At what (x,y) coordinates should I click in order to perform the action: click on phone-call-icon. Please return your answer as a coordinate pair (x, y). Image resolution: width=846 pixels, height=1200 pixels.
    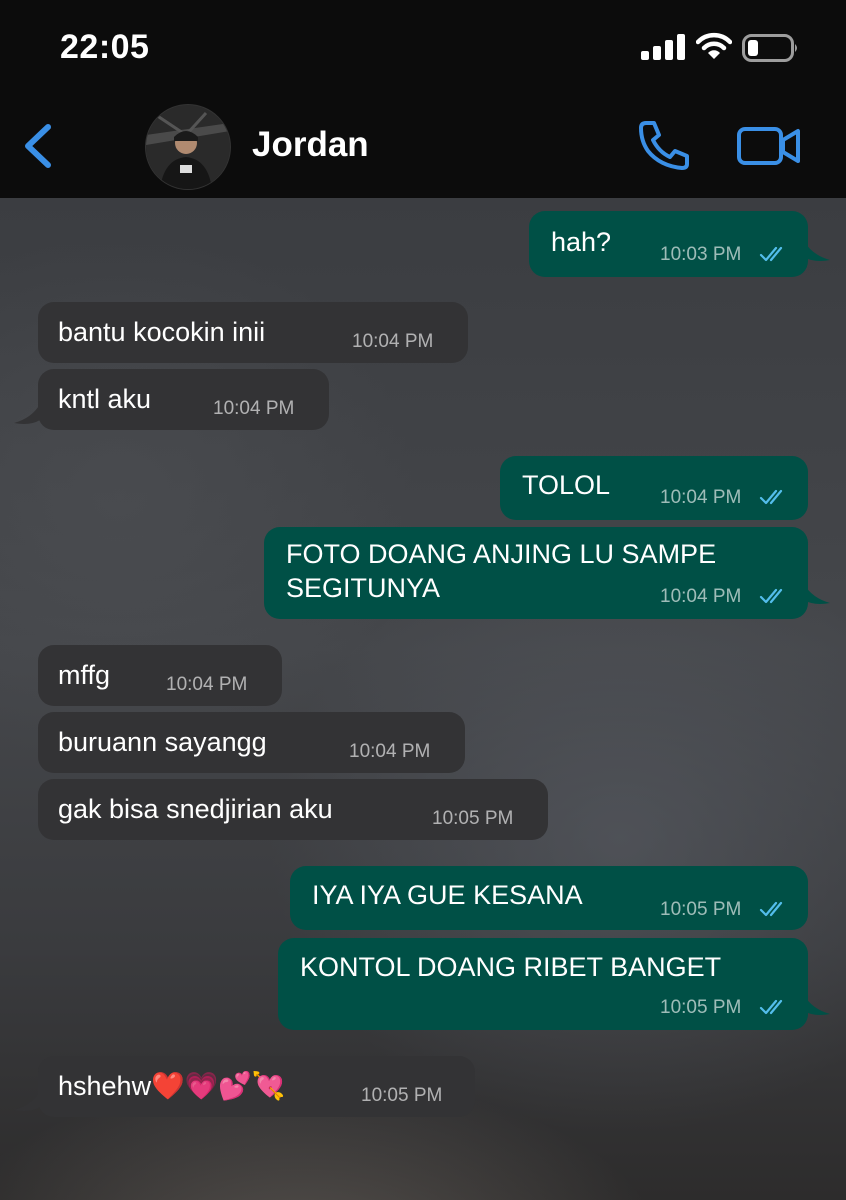
    Looking at the image, I should click on (664, 145).